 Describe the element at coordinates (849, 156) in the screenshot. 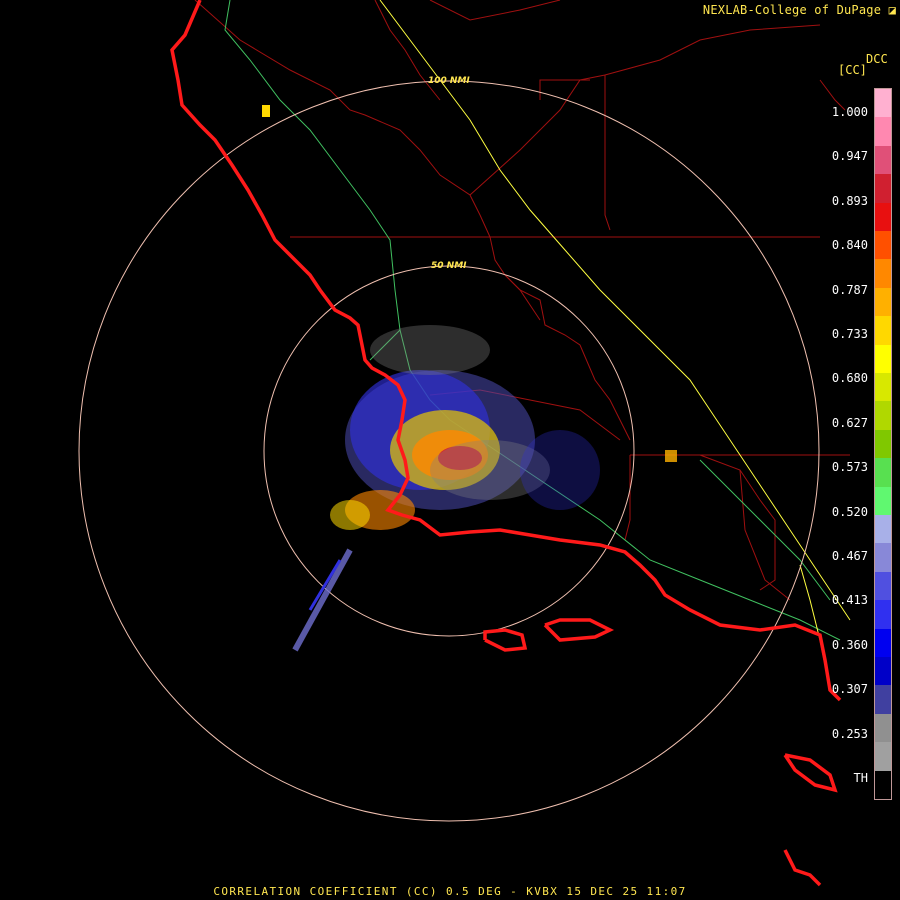

I see `legend-tick-label: 0.947` at that location.